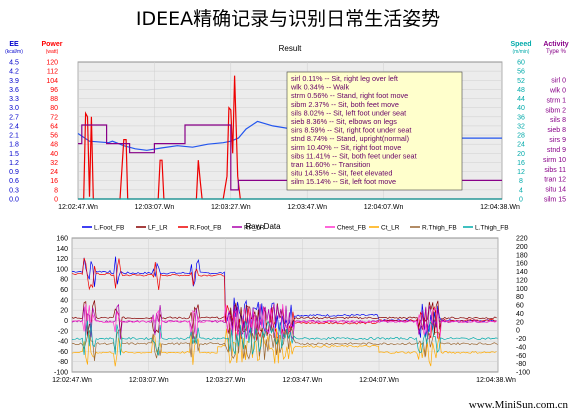  Describe the element at coordinates (555, 110) in the screenshot. I see `activity-tick-label: sibm 2` at that location.